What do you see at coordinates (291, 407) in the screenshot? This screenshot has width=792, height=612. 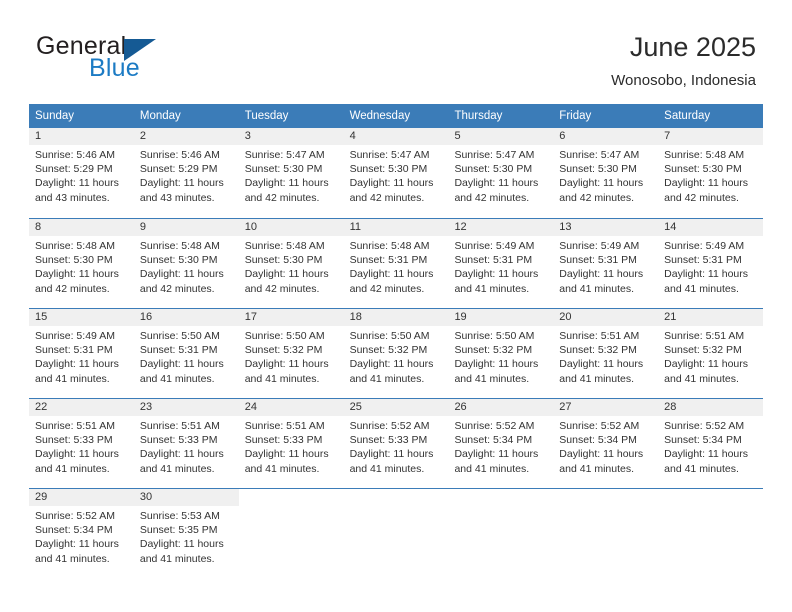 I see `day-number: 24` at bounding box center [291, 407].